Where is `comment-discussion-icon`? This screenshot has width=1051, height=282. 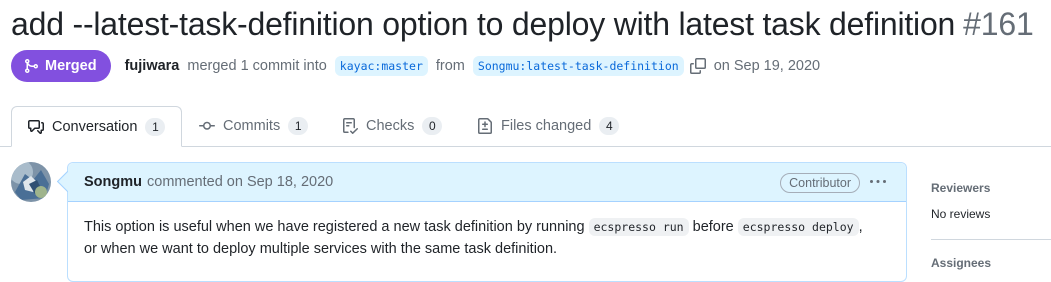
comment-discussion-icon is located at coordinates (36, 127).